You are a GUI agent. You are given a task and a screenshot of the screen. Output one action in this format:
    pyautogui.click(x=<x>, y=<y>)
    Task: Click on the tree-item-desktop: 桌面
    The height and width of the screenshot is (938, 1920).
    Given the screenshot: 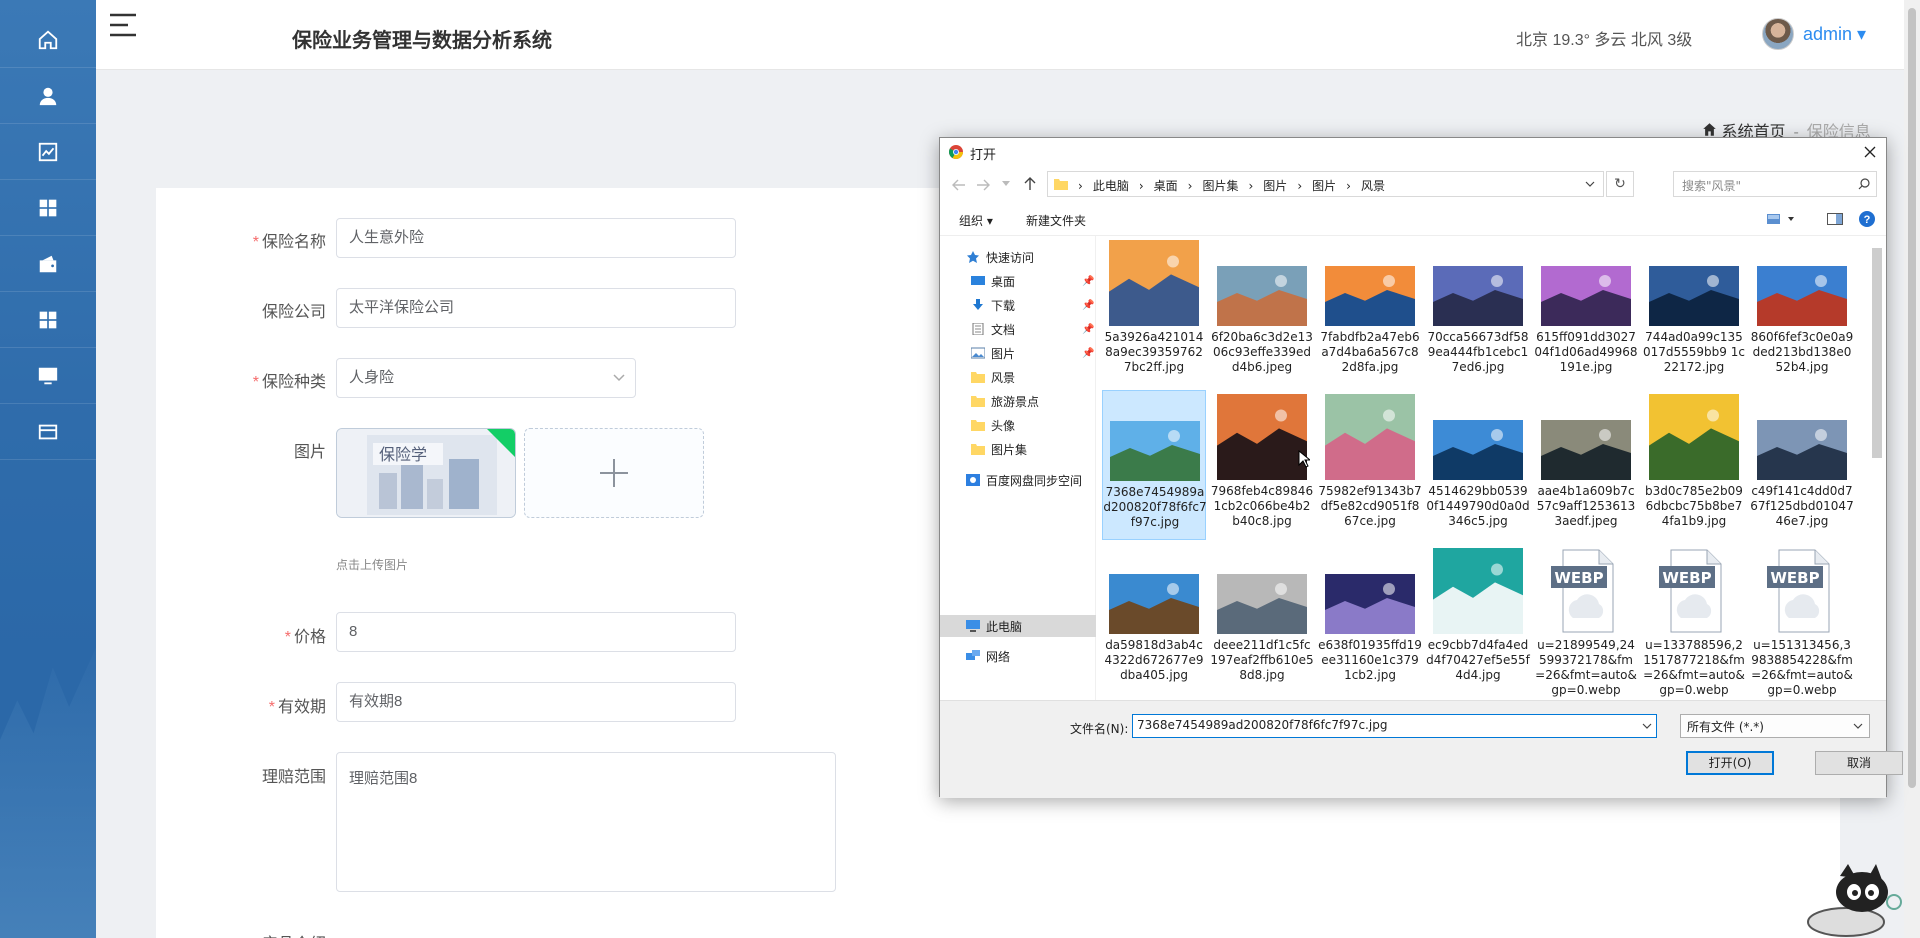 What is the action you would take?
    pyautogui.click(x=993, y=282)
    